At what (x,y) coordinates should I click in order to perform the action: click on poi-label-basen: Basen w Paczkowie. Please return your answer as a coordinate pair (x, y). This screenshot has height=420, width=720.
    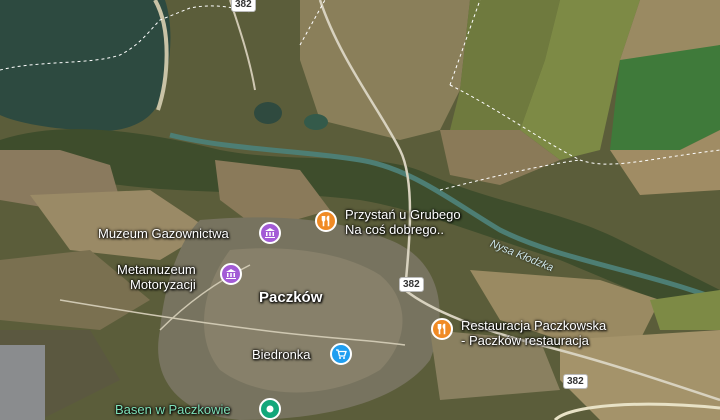
    Looking at the image, I should click on (173, 409).